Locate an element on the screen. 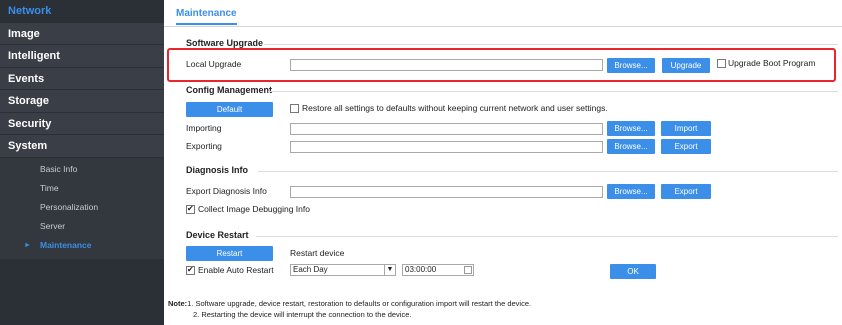  sidebar-item-security: Security is located at coordinates (82, 123).